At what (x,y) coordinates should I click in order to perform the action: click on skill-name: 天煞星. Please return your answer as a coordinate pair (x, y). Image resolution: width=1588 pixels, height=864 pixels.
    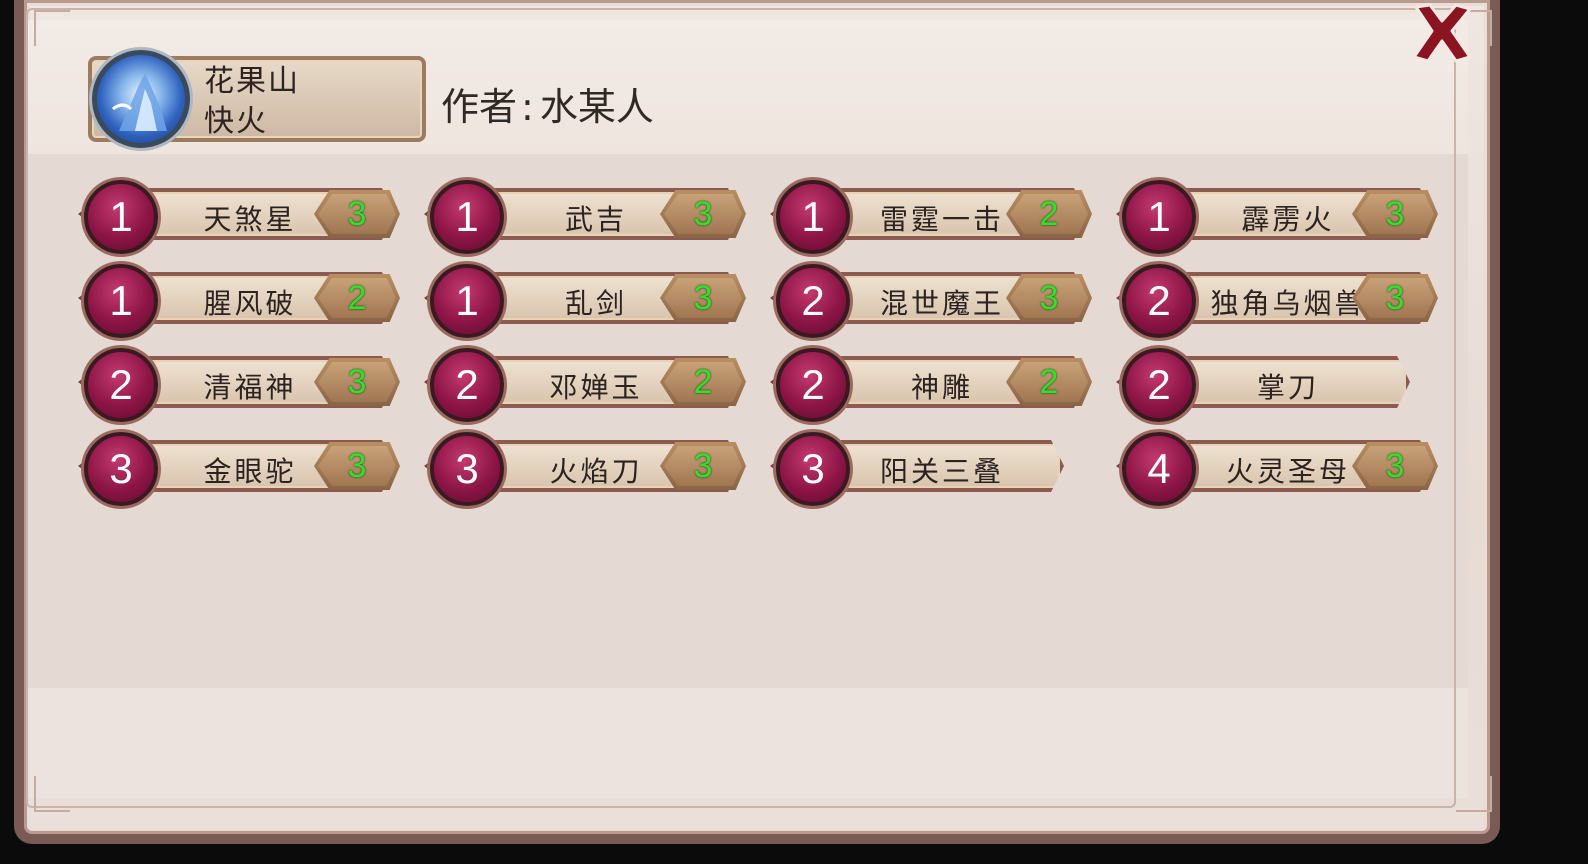
    Looking at the image, I should click on (250, 219).